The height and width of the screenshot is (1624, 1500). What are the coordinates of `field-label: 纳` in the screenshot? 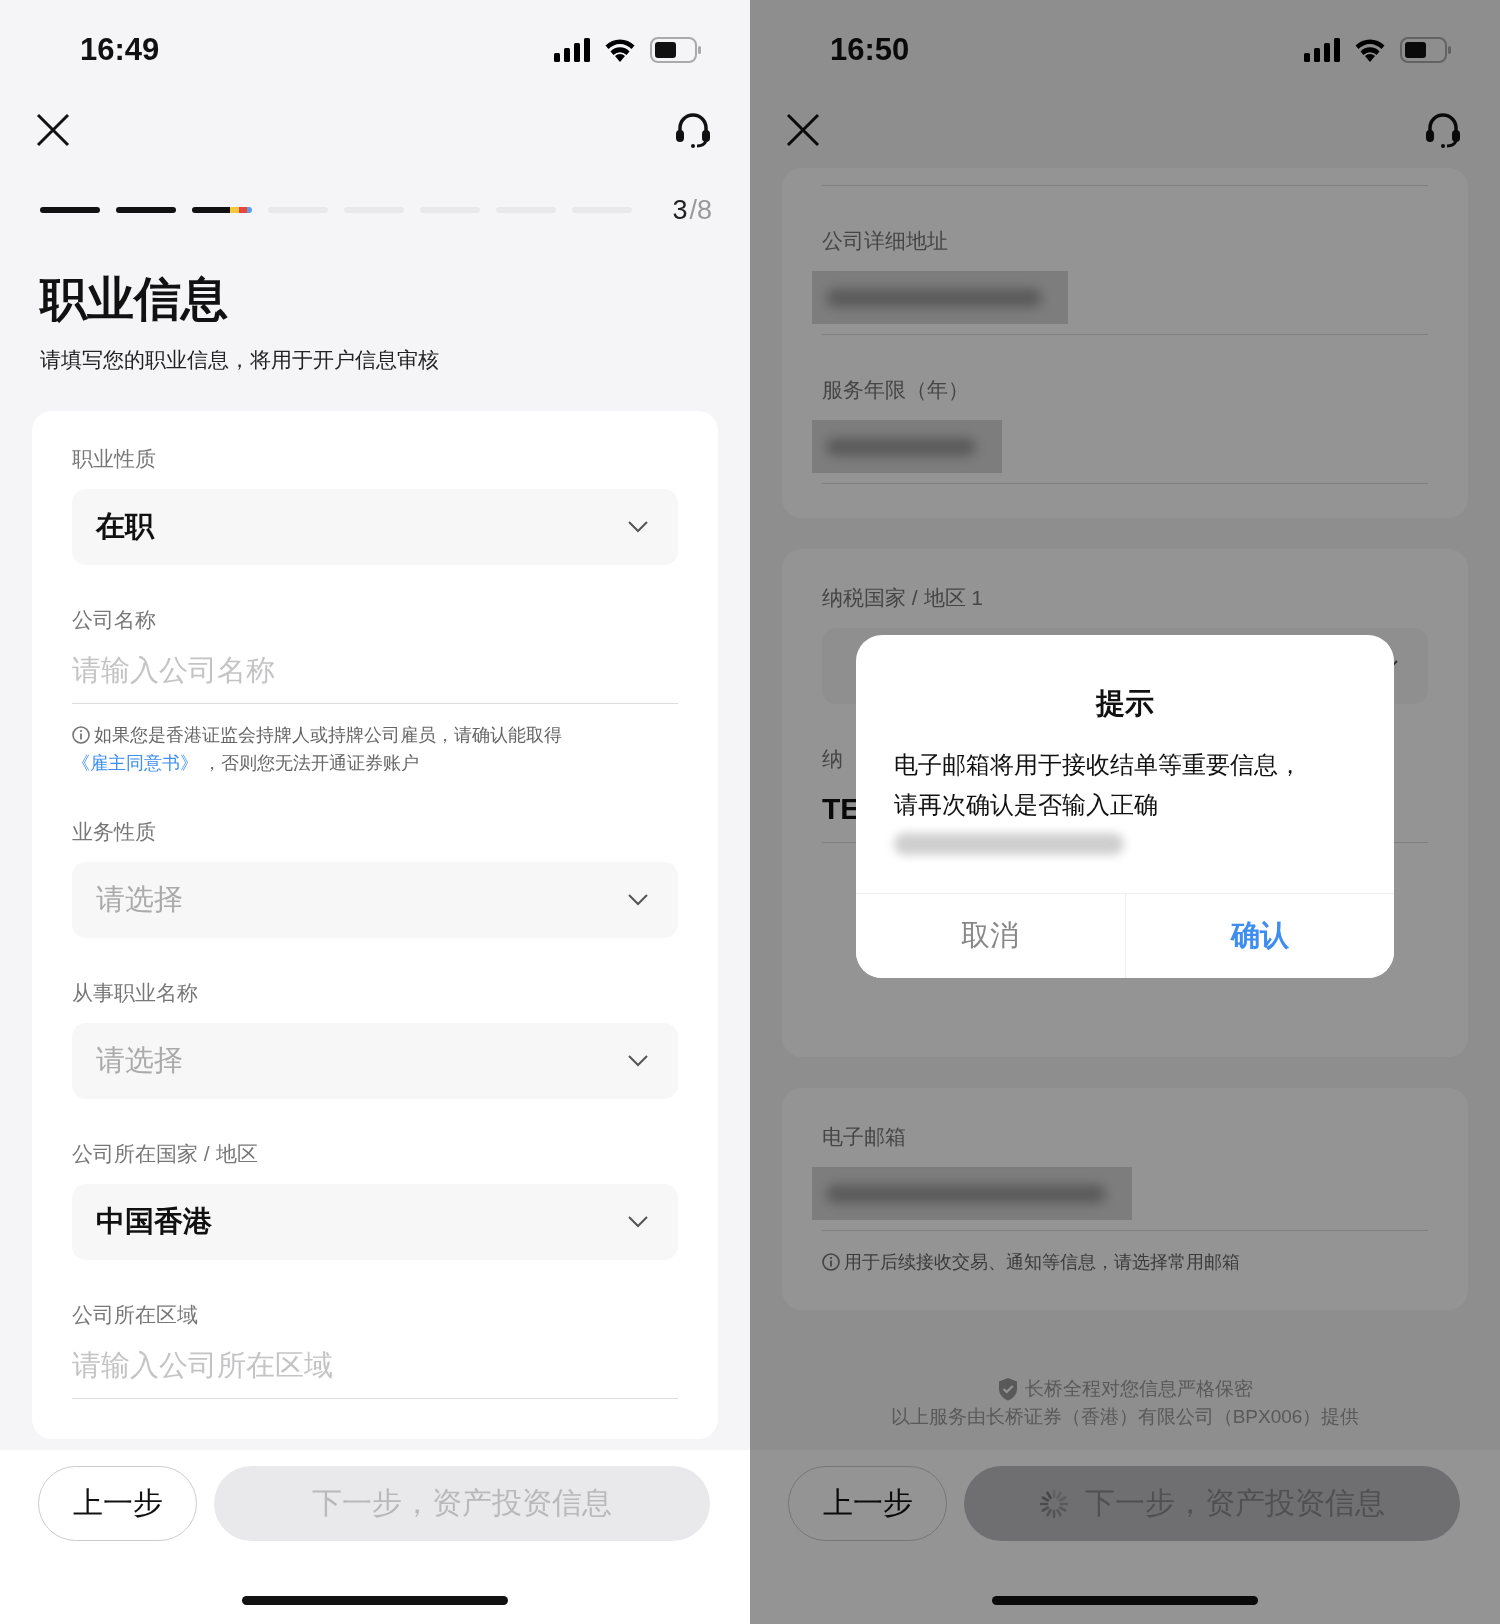 It's located at (832, 759).